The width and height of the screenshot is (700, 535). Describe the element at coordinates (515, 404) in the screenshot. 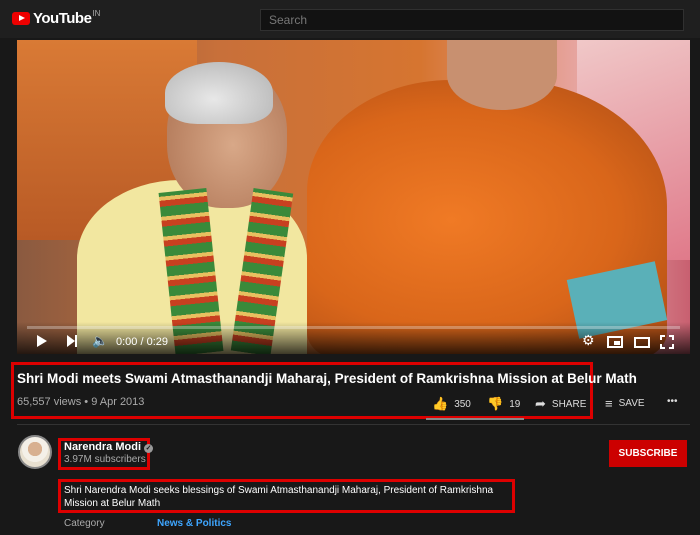

I see `dislike-count: 19` at that location.